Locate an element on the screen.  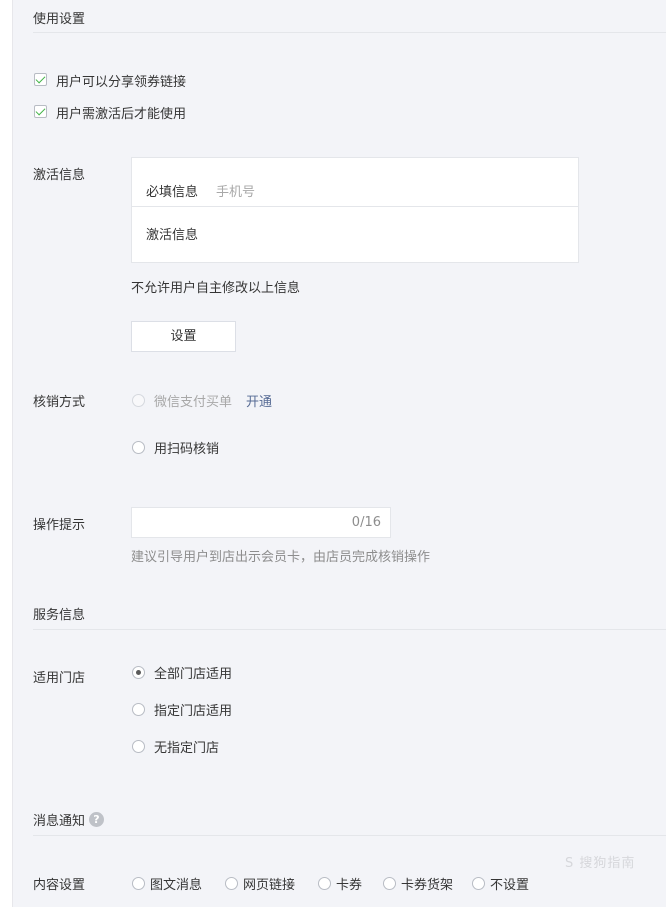
operation-tips-hint: 建议引导用户到店出示会员卡，由店员完成核销操作 is located at coordinates (281, 557).